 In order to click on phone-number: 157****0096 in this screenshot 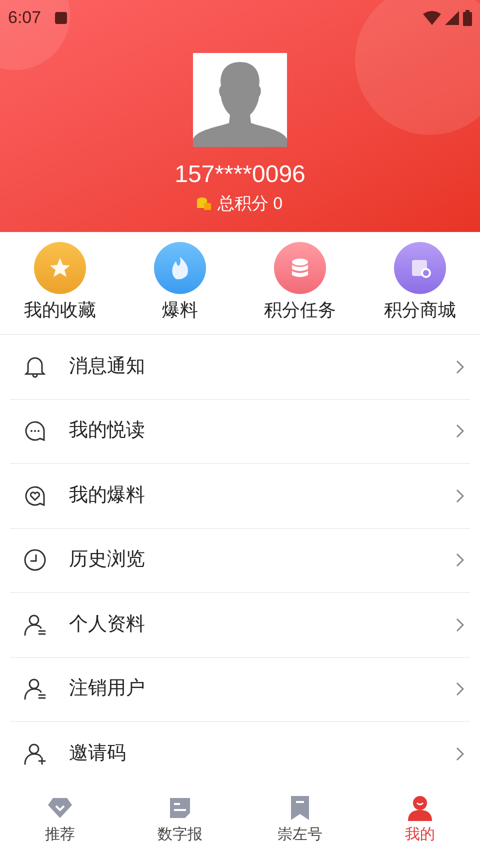, I will do `click(240, 175)`.